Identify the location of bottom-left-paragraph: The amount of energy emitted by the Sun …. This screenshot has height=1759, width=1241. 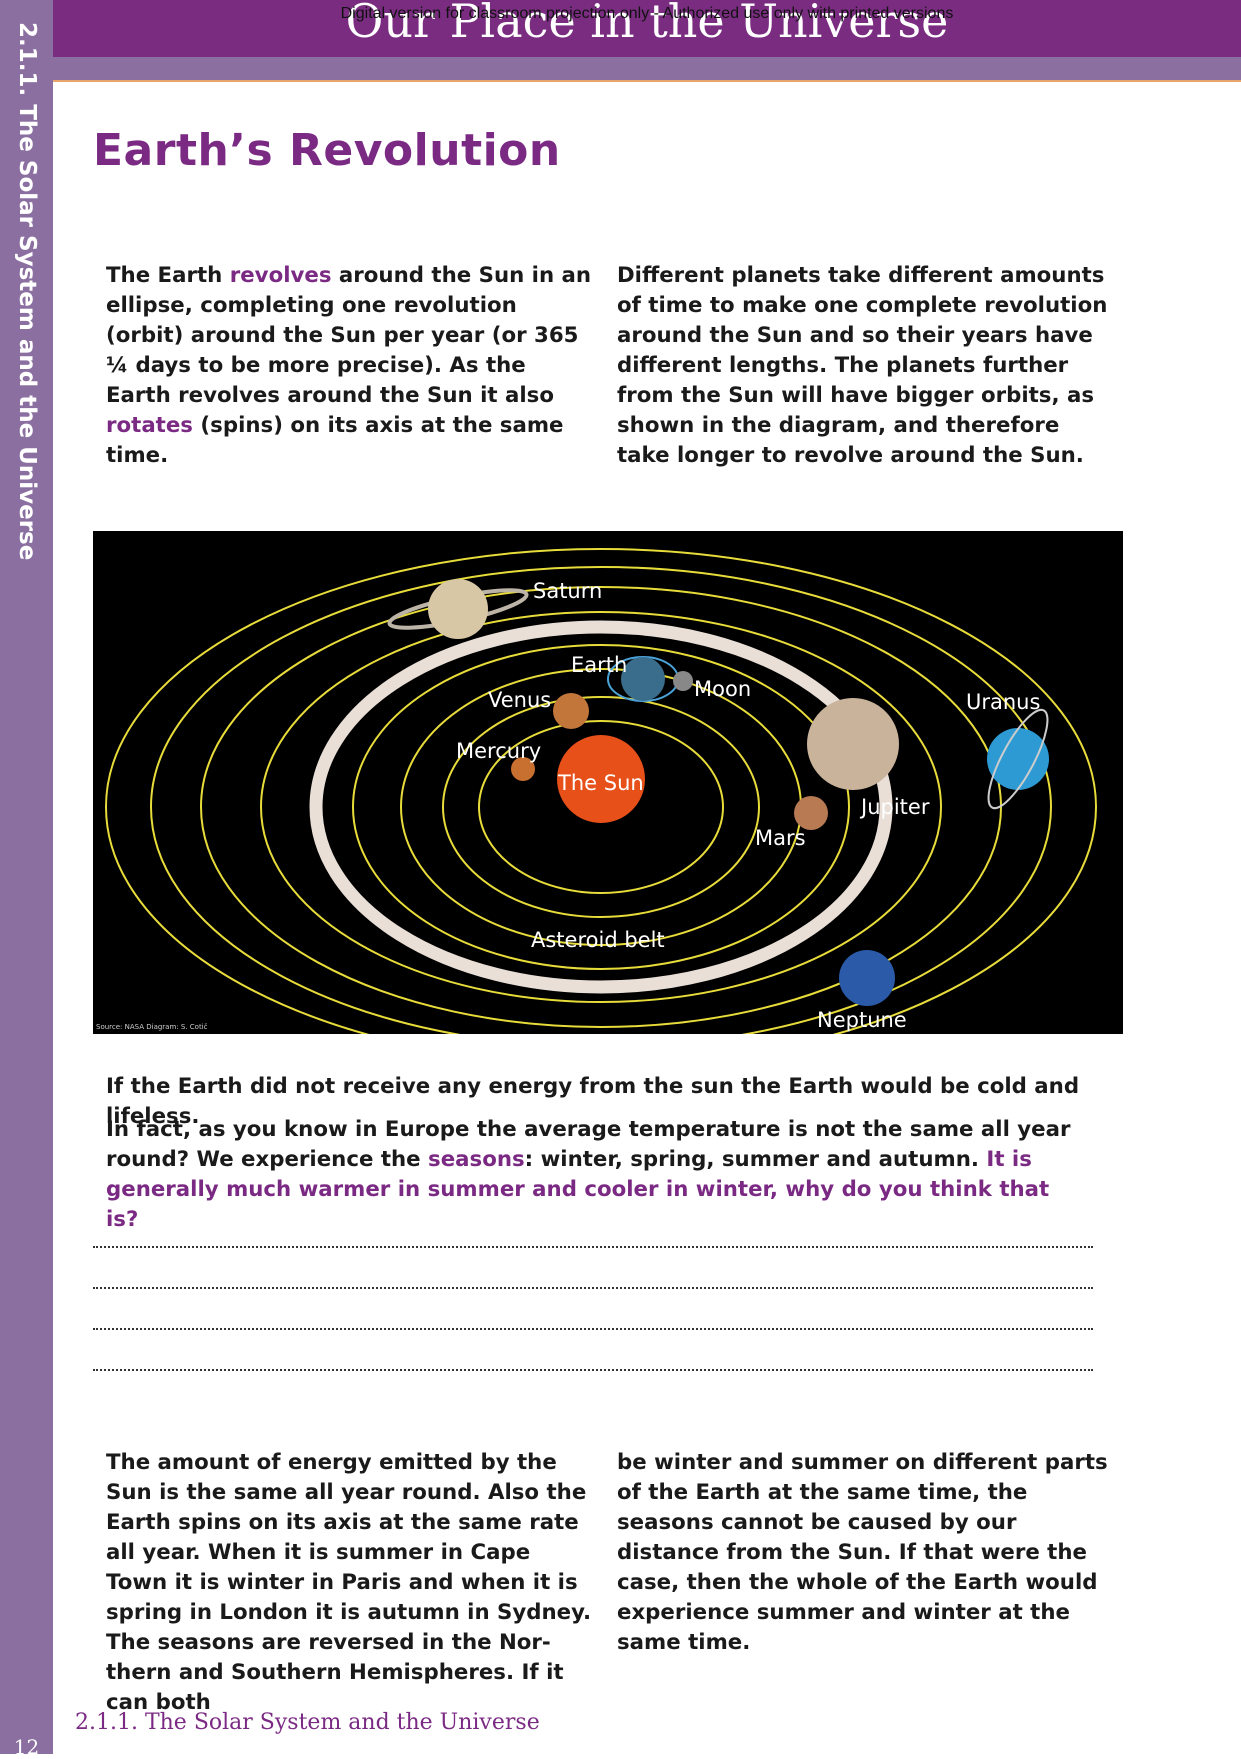
(349, 1582).